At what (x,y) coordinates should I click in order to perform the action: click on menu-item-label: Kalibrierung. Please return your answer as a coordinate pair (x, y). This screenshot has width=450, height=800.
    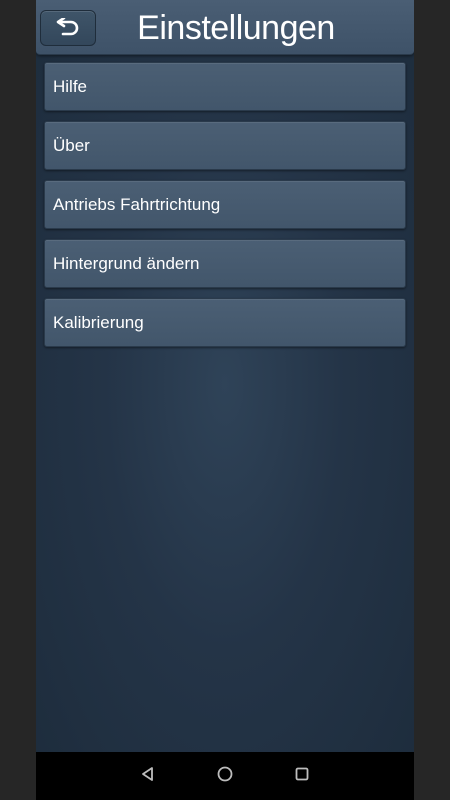
    Looking at the image, I should click on (98, 322).